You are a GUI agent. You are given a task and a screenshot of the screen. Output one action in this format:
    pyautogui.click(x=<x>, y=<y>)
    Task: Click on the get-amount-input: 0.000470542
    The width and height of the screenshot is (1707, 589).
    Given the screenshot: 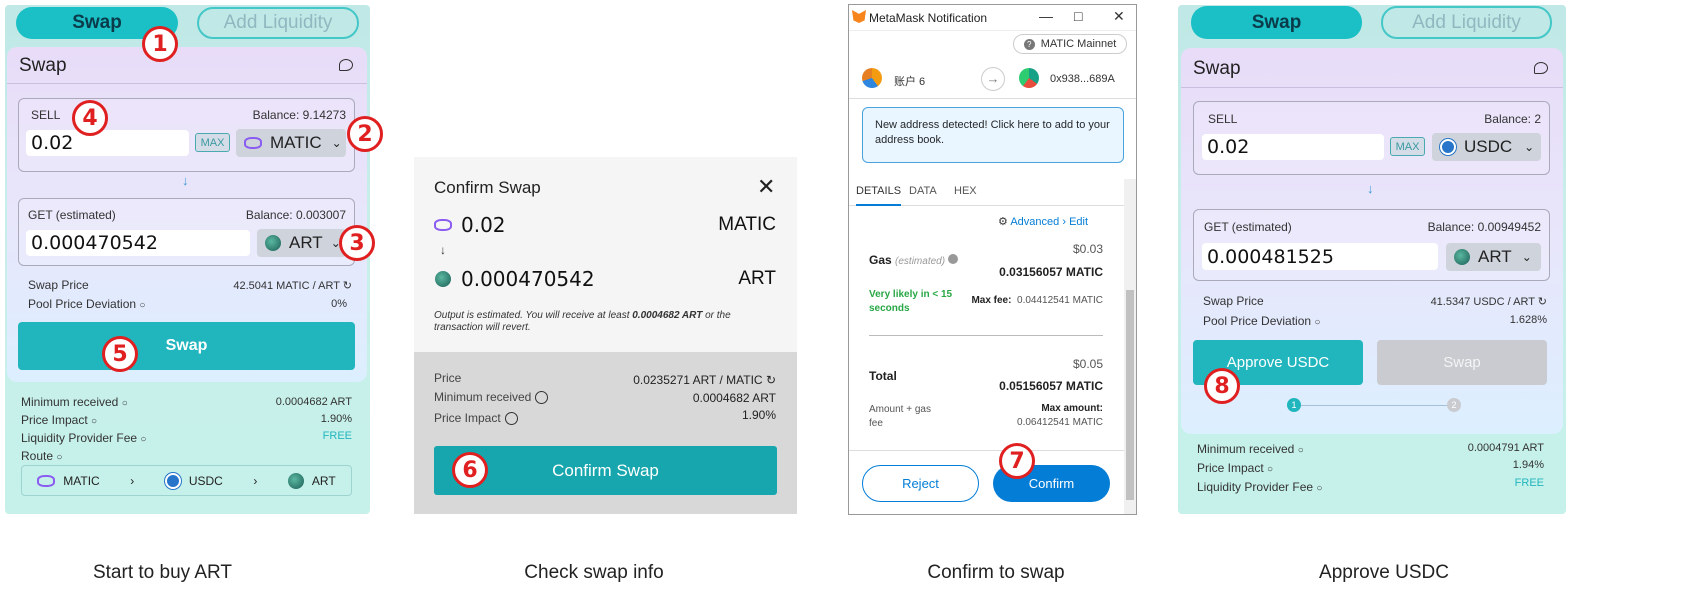 What is the action you would take?
    pyautogui.click(x=138, y=243)
    